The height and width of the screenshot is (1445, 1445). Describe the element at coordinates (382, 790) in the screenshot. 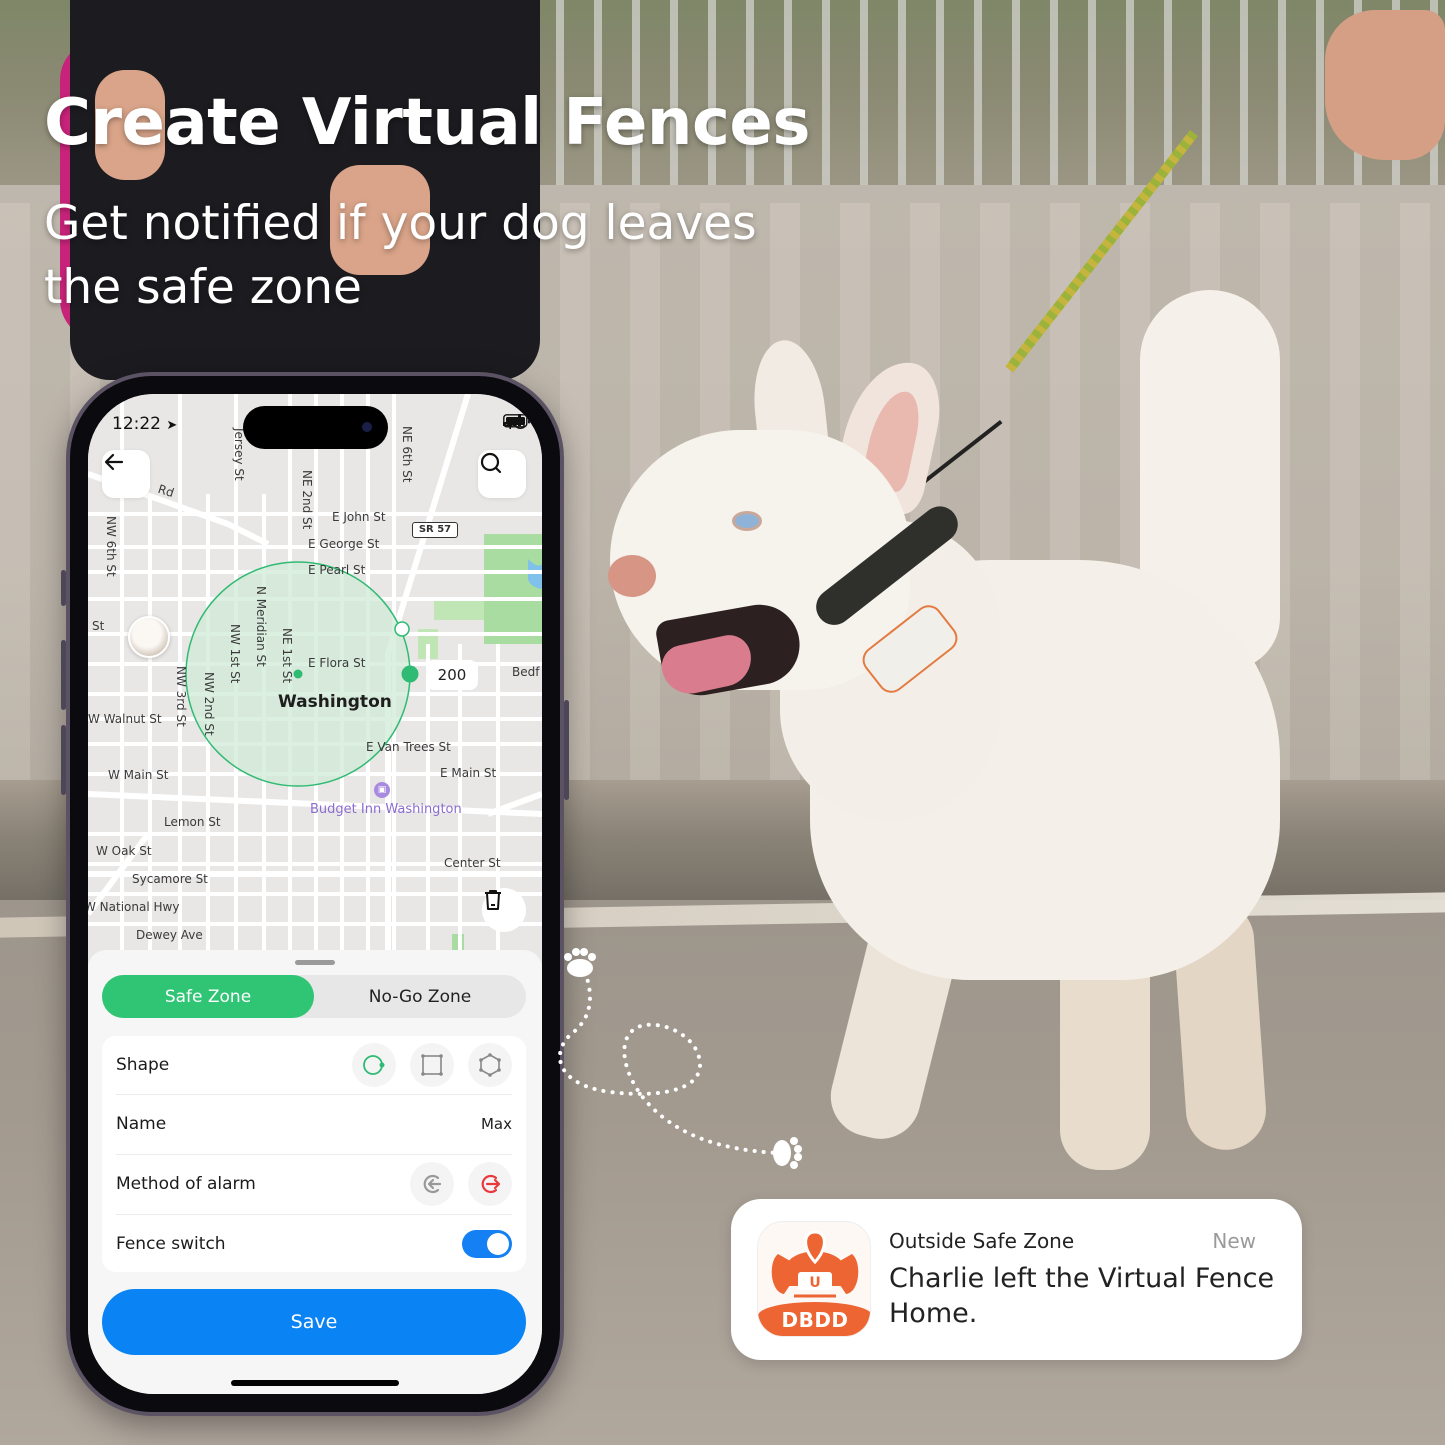

I see `bed-icon: ▣` at that location.